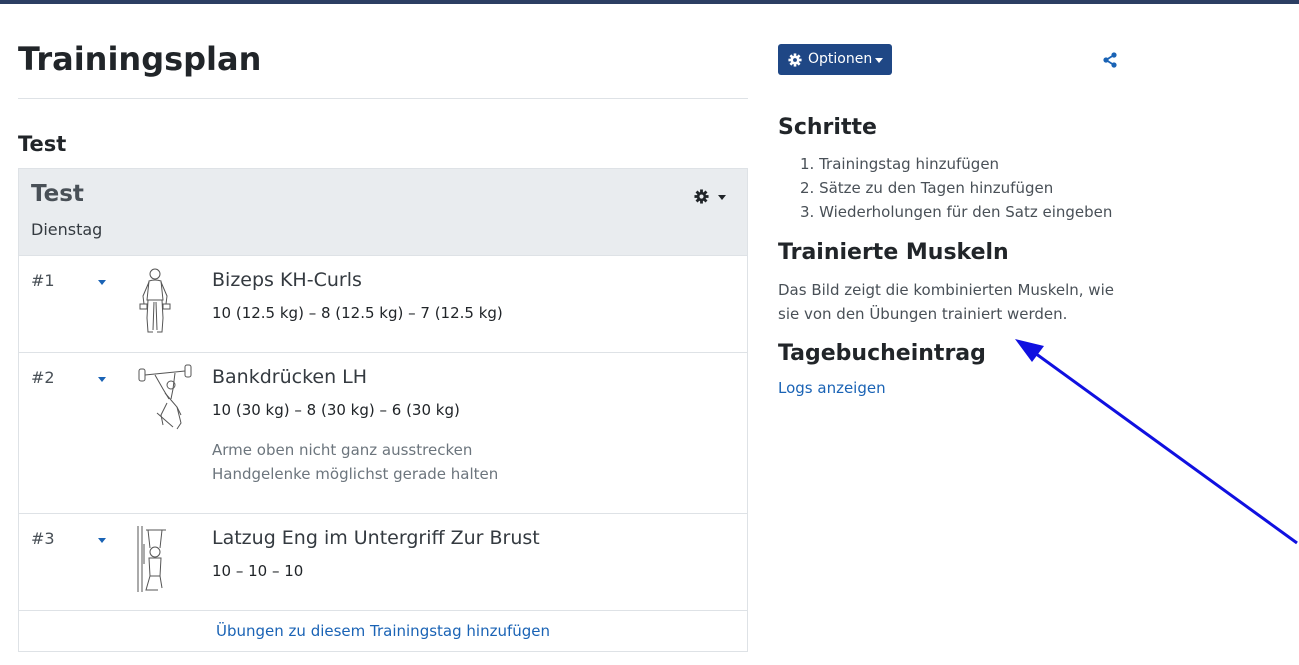  Describe the element at coordinates (43, 280) in the screenshot. I see `exercise-number: #1` at that location.